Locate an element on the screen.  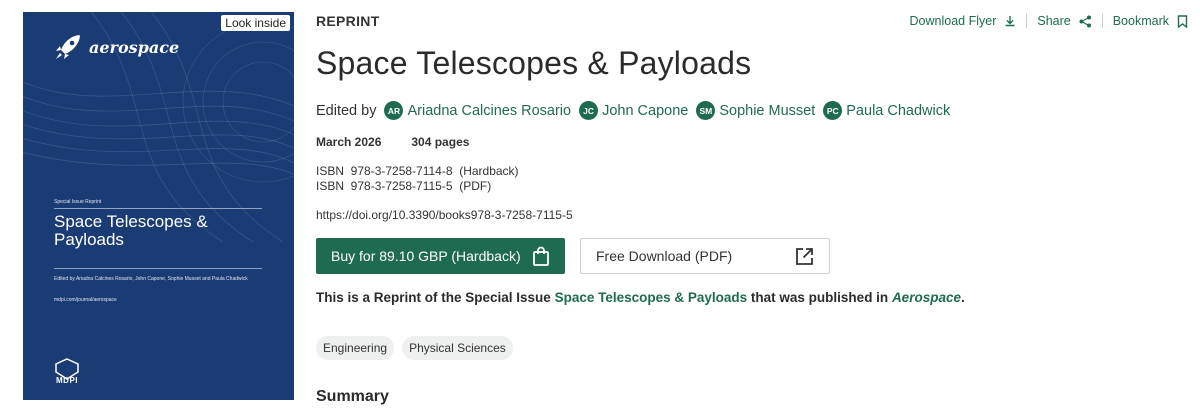
journal-logo: aerospace is located at coordinates (116, 47).